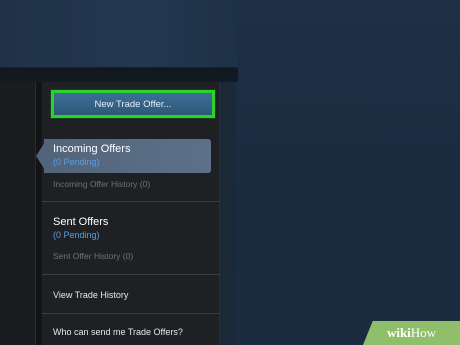  I want to click on sent-offers-title: Sent Offers, so click(80, 222).